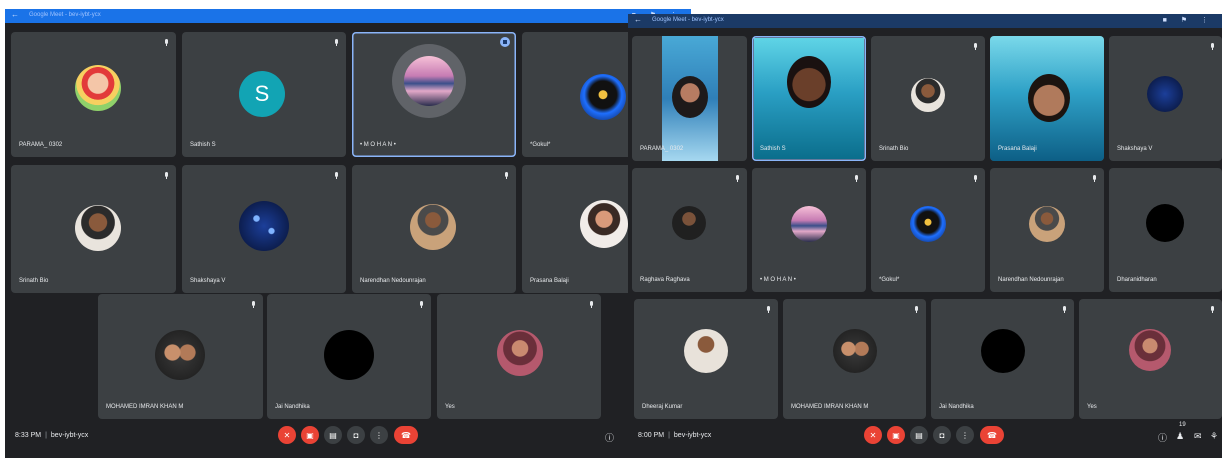 This screenshot has height=458, width=1222. I want to click on speaking-icon, so click(505, 42).